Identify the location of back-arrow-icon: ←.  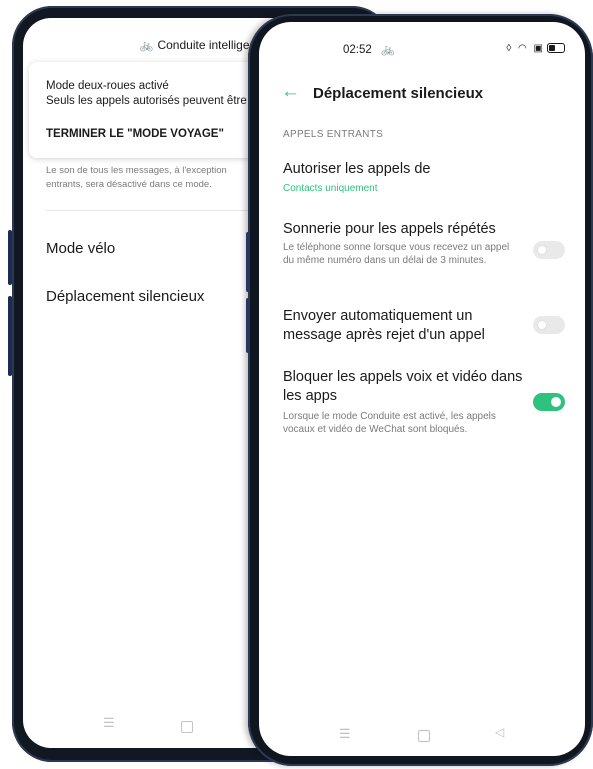
(290, 91).